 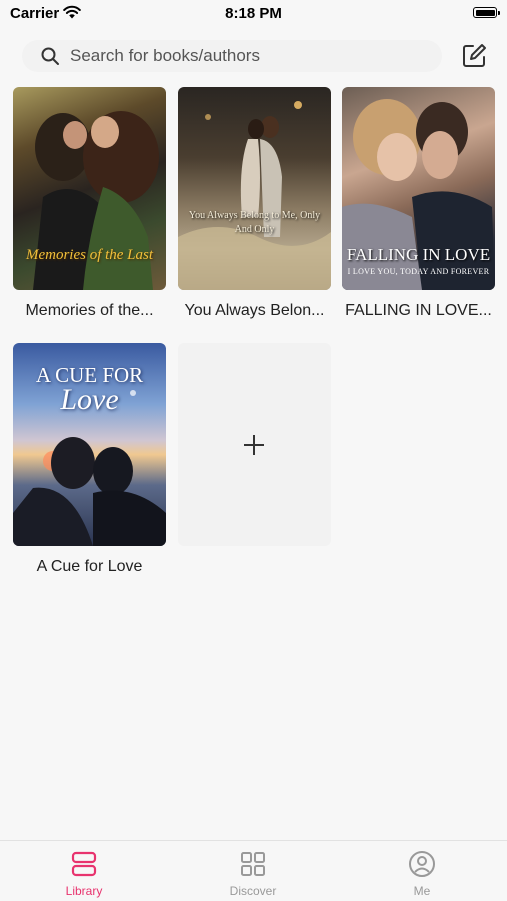 I want to click on book-item: A CUE FOR Love A Cue for Love, so click(x=89, y=459).